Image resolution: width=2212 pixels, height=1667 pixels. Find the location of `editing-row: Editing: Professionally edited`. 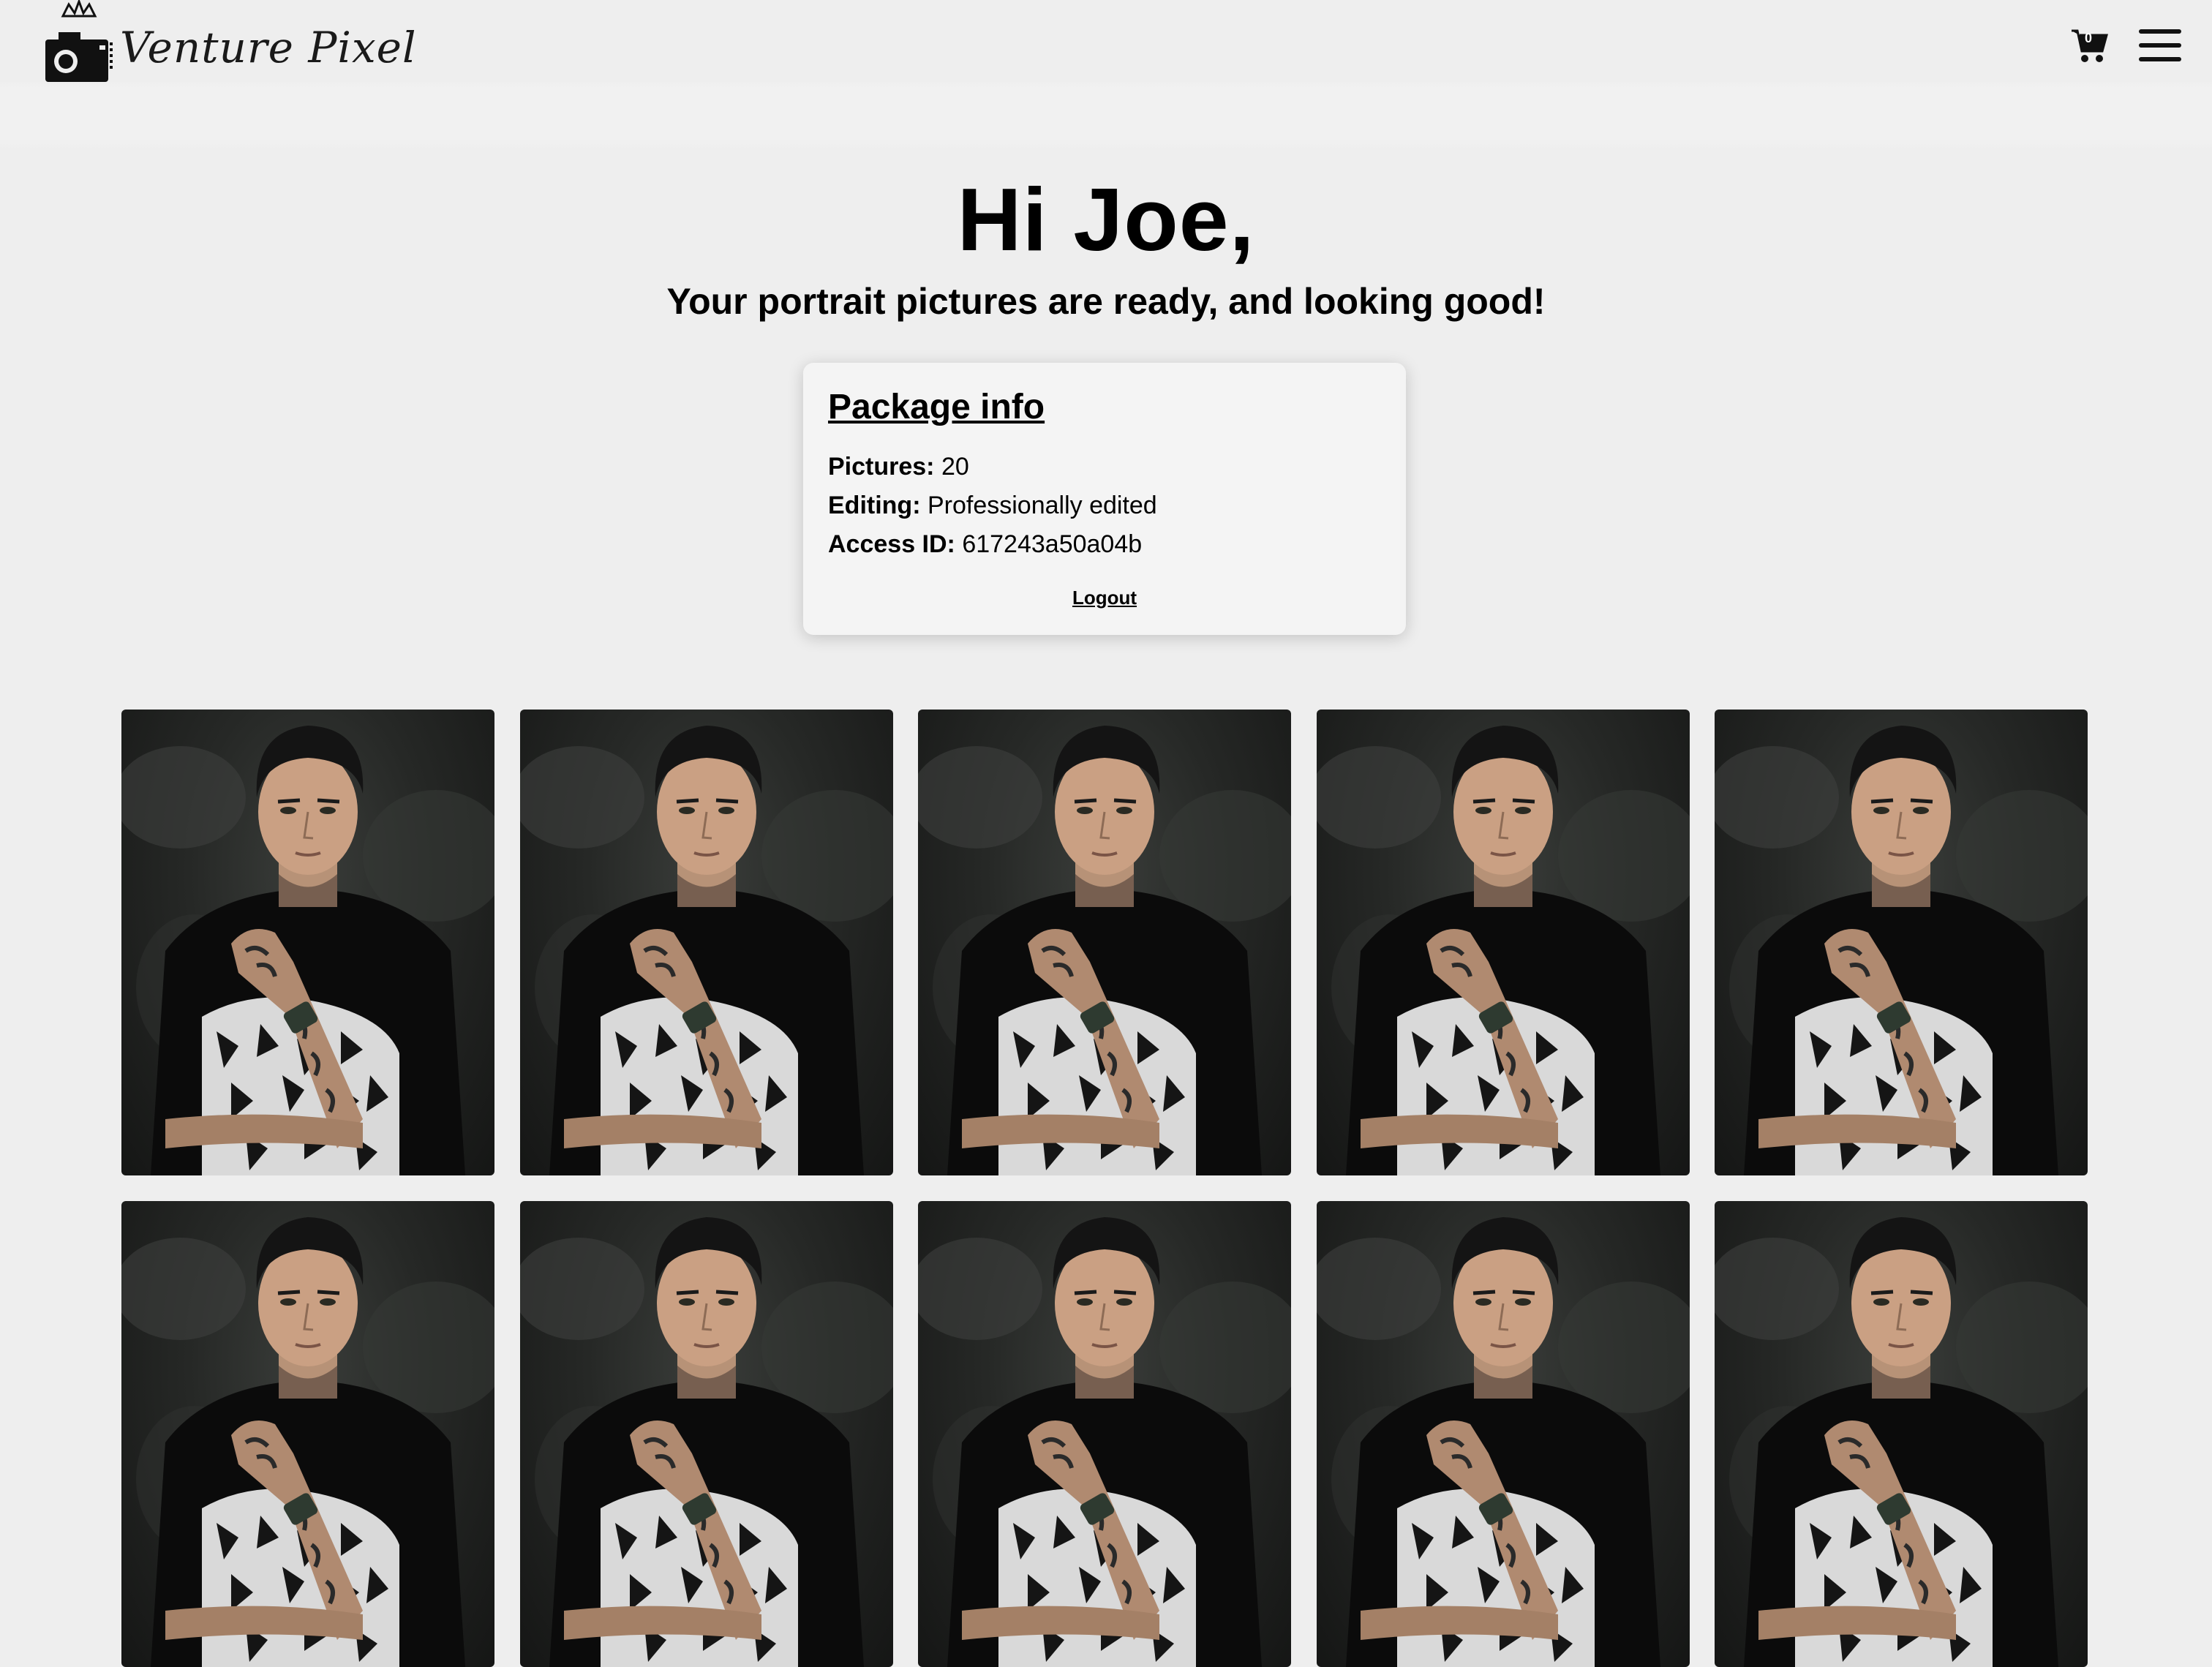

editing-row: Editing: Professionally edited is located at coordinates (1104, 505).